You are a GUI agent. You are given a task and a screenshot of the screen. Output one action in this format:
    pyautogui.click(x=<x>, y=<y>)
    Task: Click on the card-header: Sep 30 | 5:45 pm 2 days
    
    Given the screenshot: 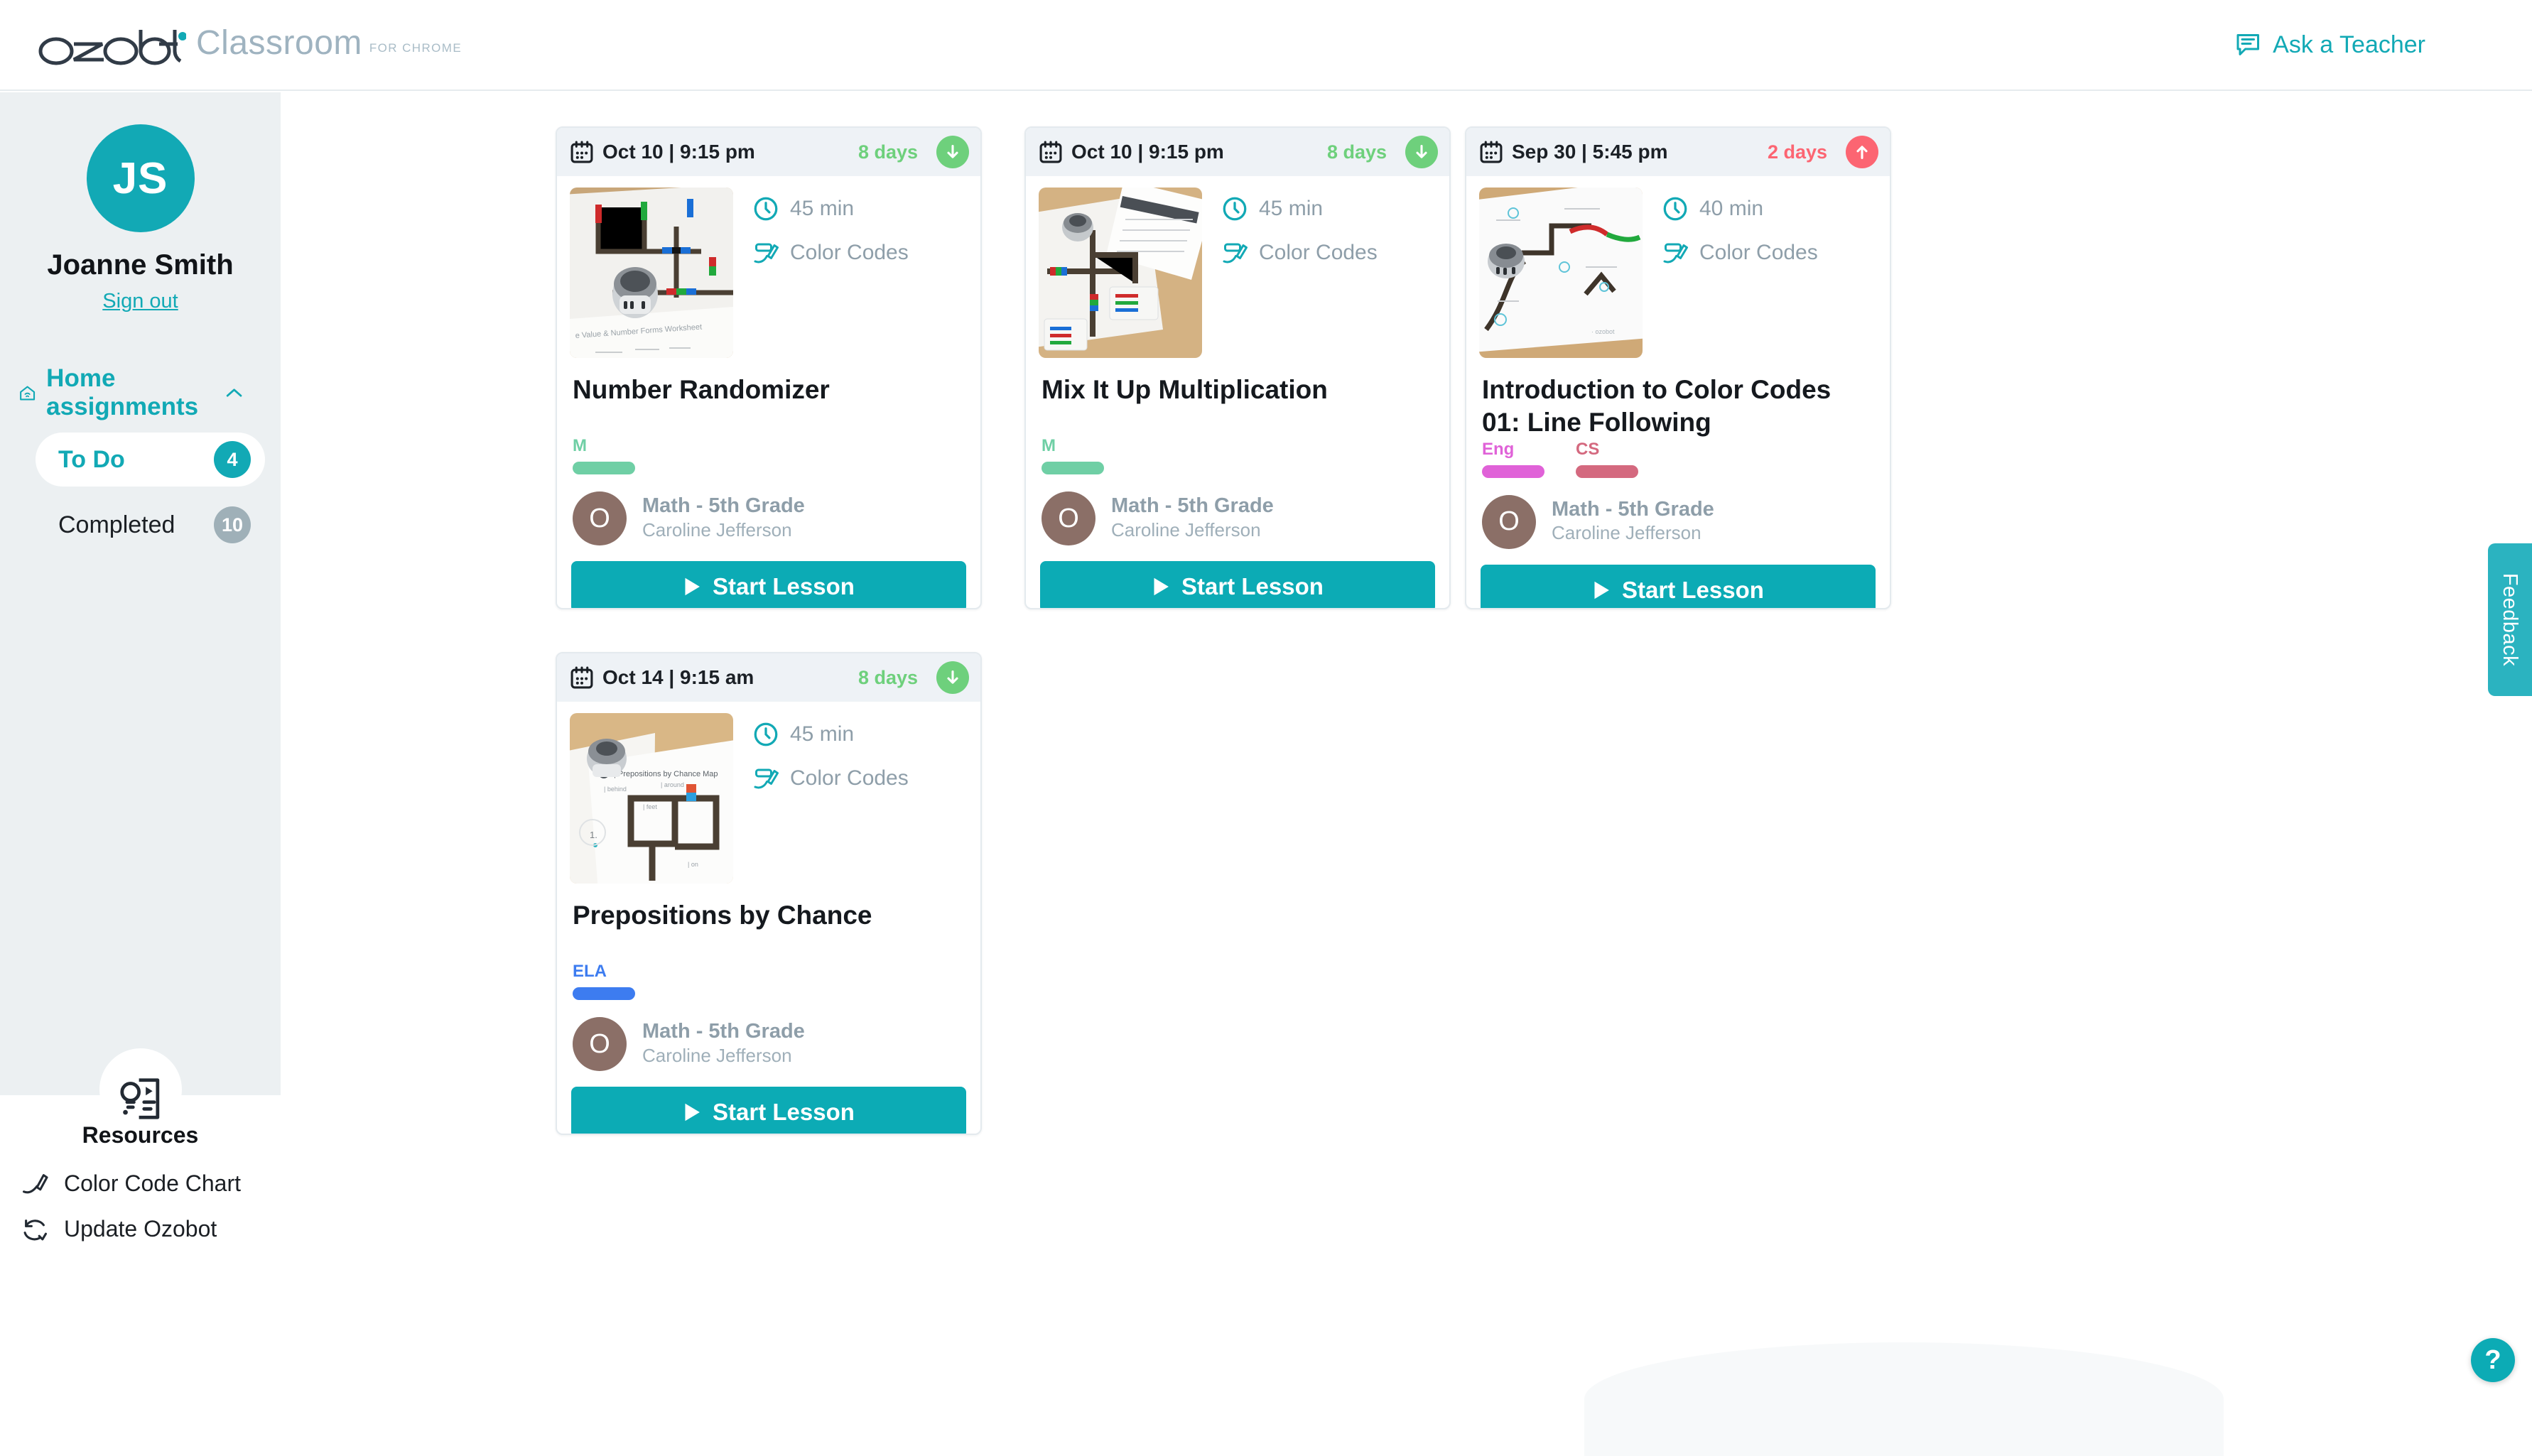 What is the action you would take?
    pyautogui.click(x=1678, y=152)
    